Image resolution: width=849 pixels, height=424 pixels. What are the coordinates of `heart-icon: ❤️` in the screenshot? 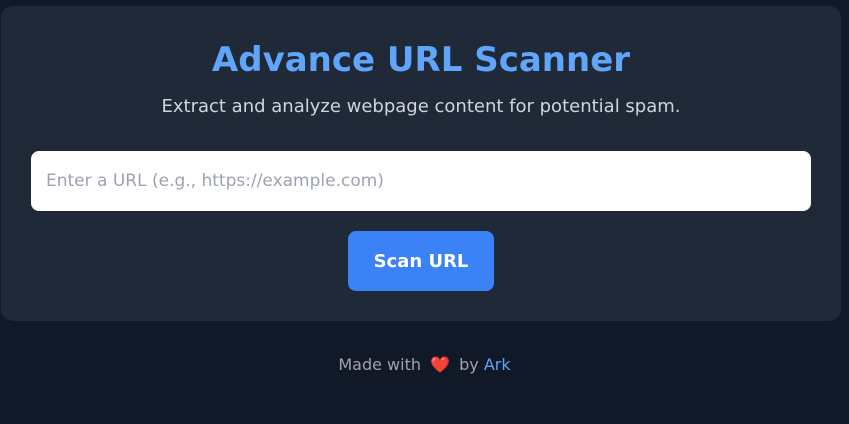 It's located at (440, 364).